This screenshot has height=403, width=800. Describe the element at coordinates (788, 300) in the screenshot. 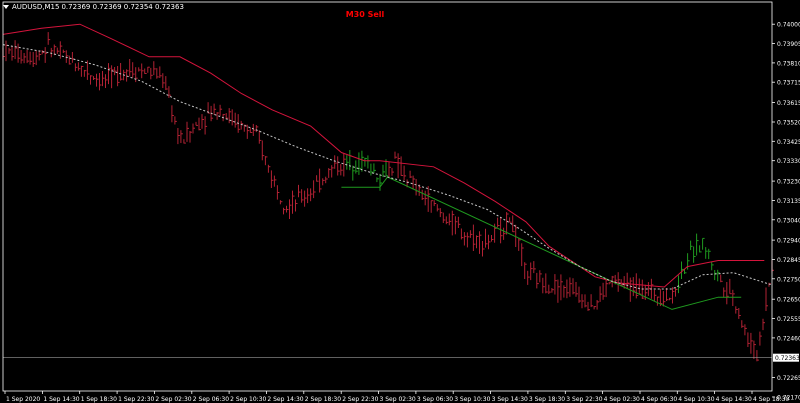

I see `y-tick-label: 0.72650` at that location.